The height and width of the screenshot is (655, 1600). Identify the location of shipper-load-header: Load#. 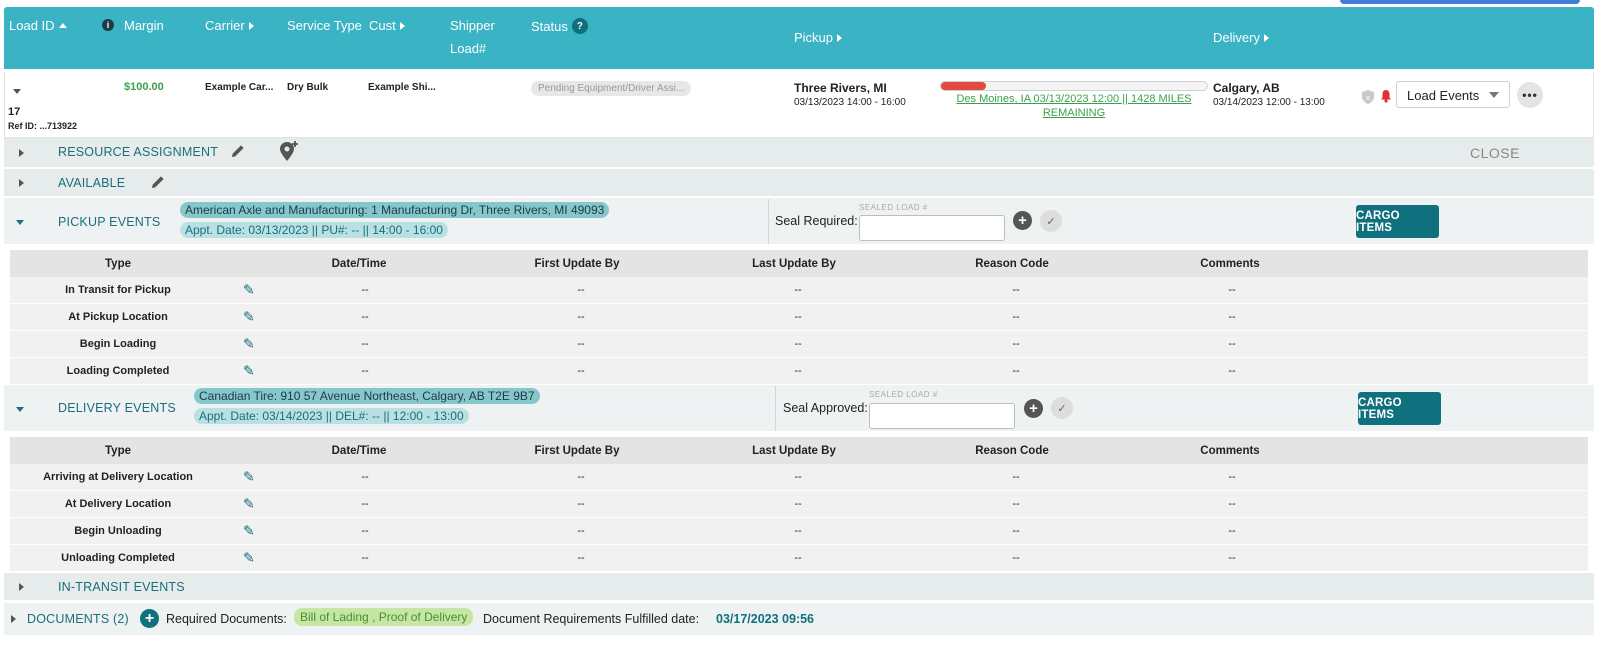
(468, 48).